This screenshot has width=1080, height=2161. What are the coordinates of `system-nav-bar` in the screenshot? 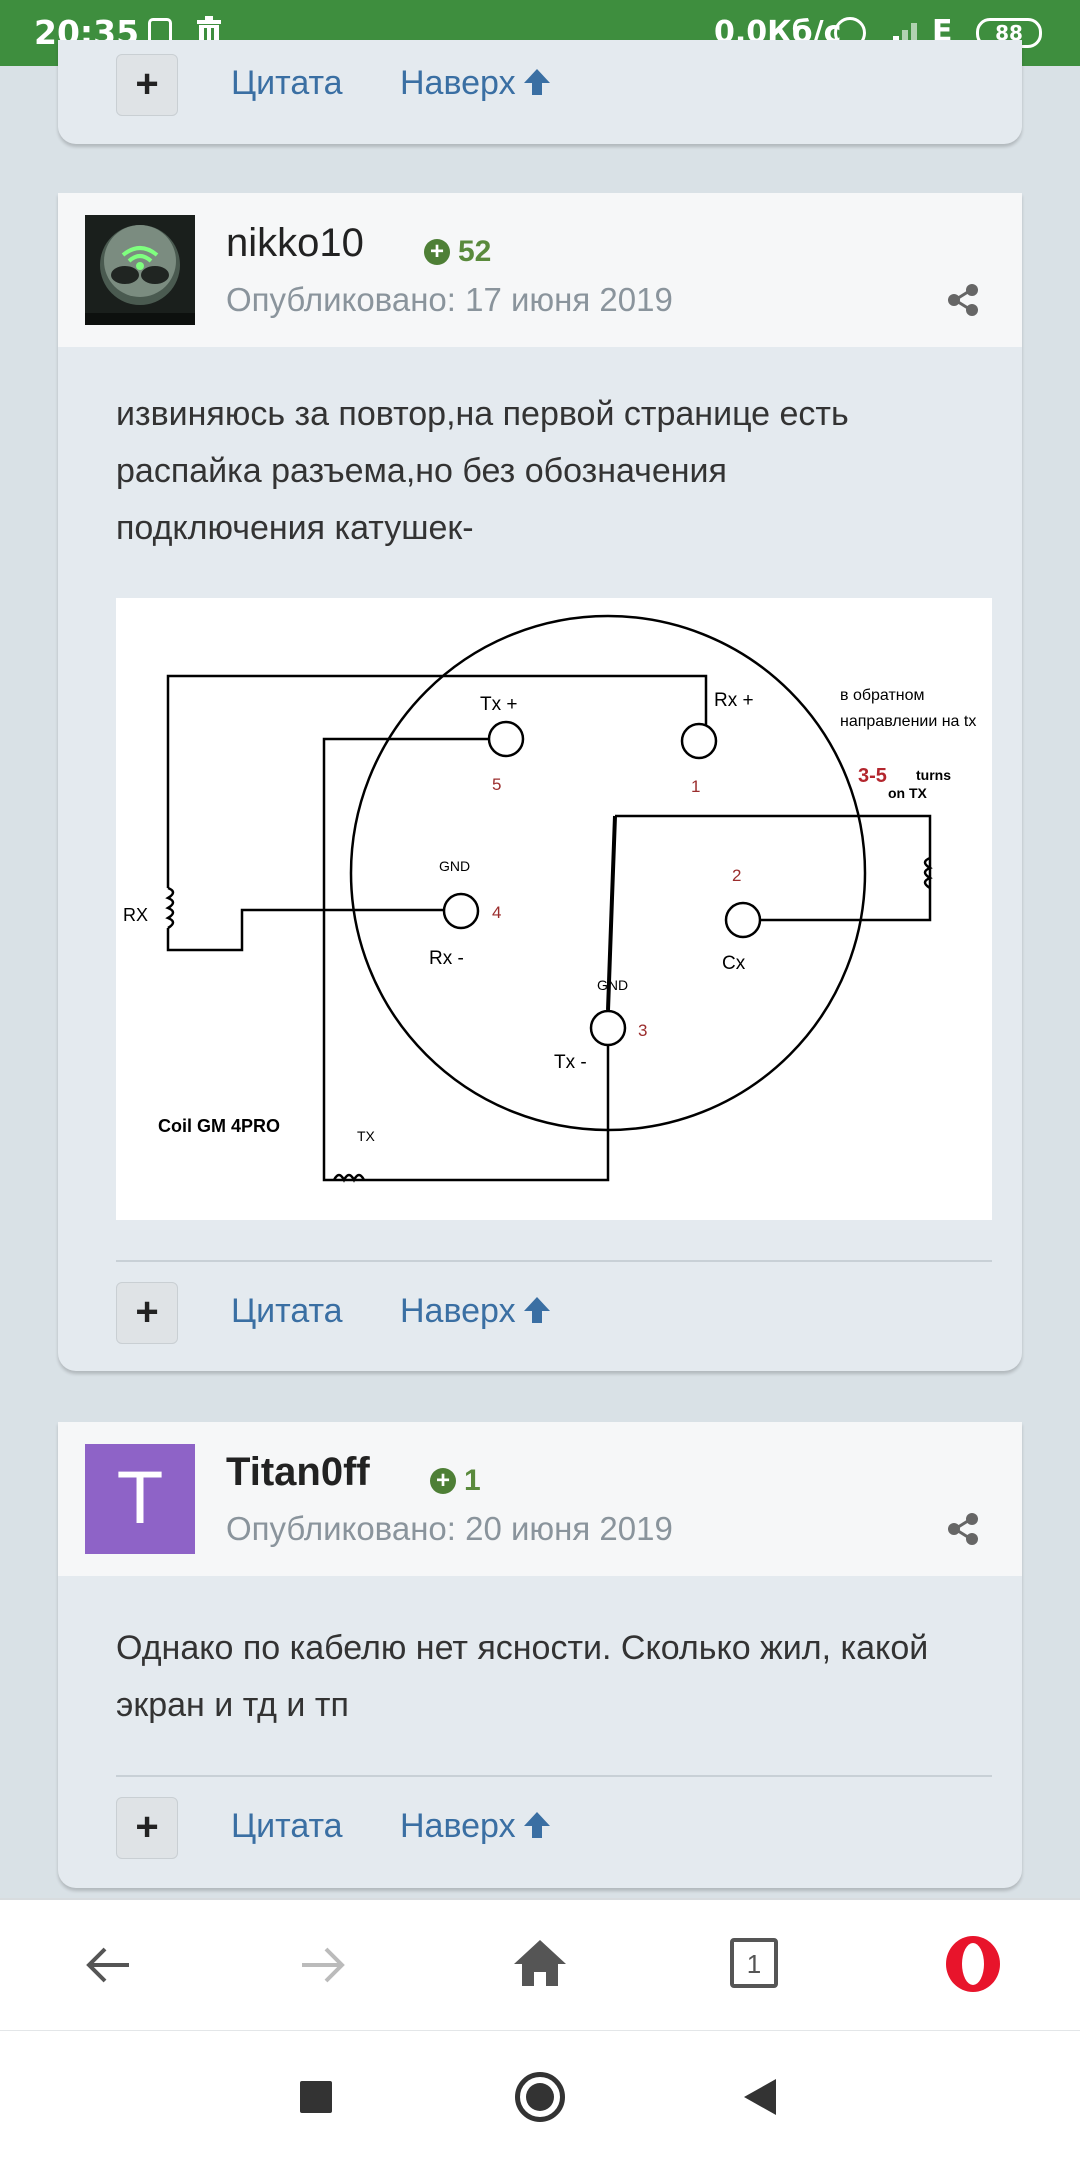 It's located at (540, 2095).